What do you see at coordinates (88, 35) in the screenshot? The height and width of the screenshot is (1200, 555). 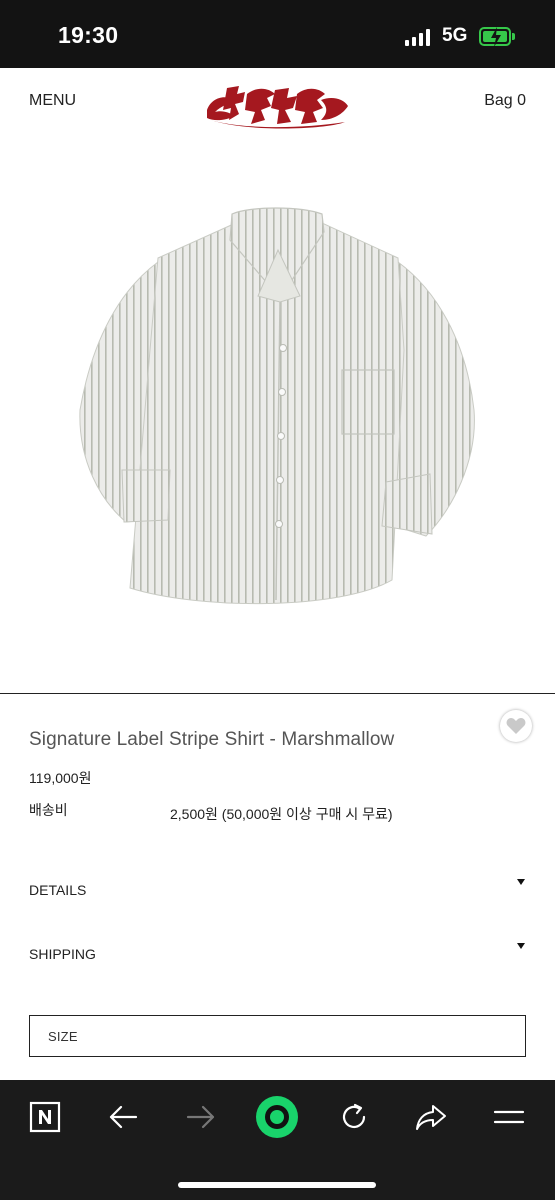 I see `status-time: 19:30` at bounding box center [88, 35].